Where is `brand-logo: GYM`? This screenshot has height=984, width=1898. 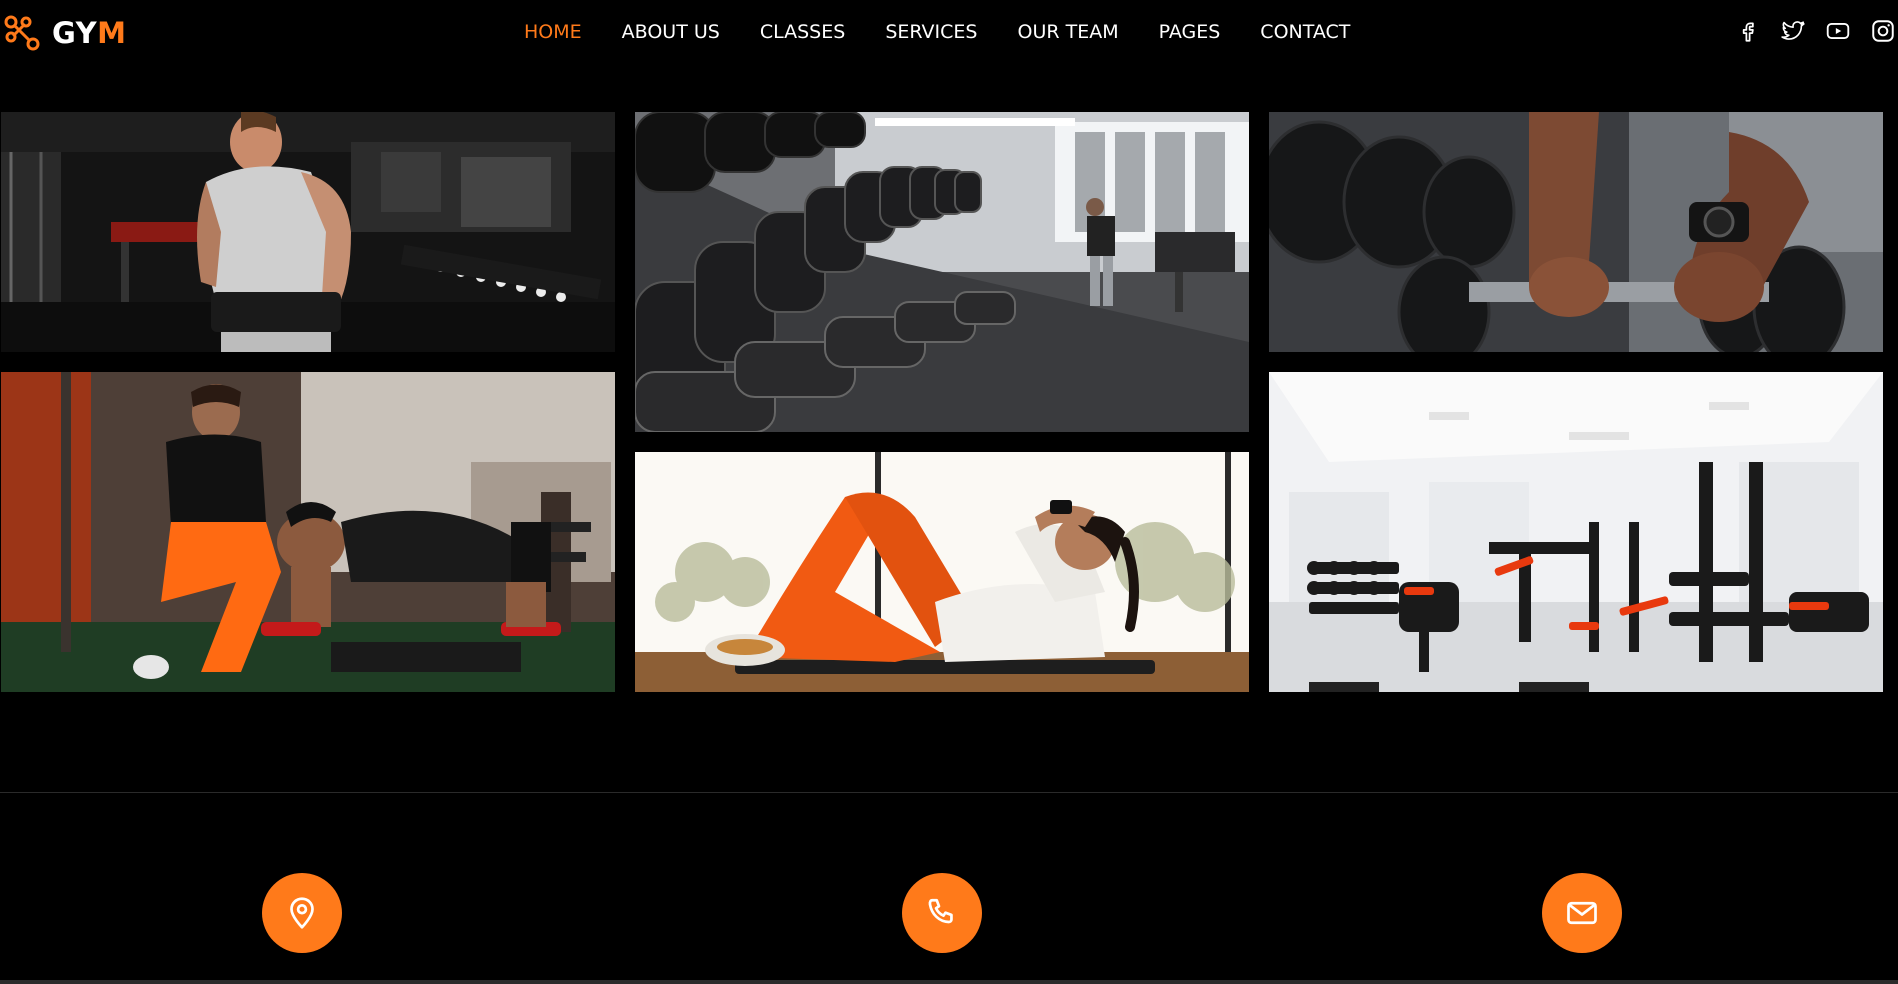
brand-logo: GYM is located at coordinates (64, 33).